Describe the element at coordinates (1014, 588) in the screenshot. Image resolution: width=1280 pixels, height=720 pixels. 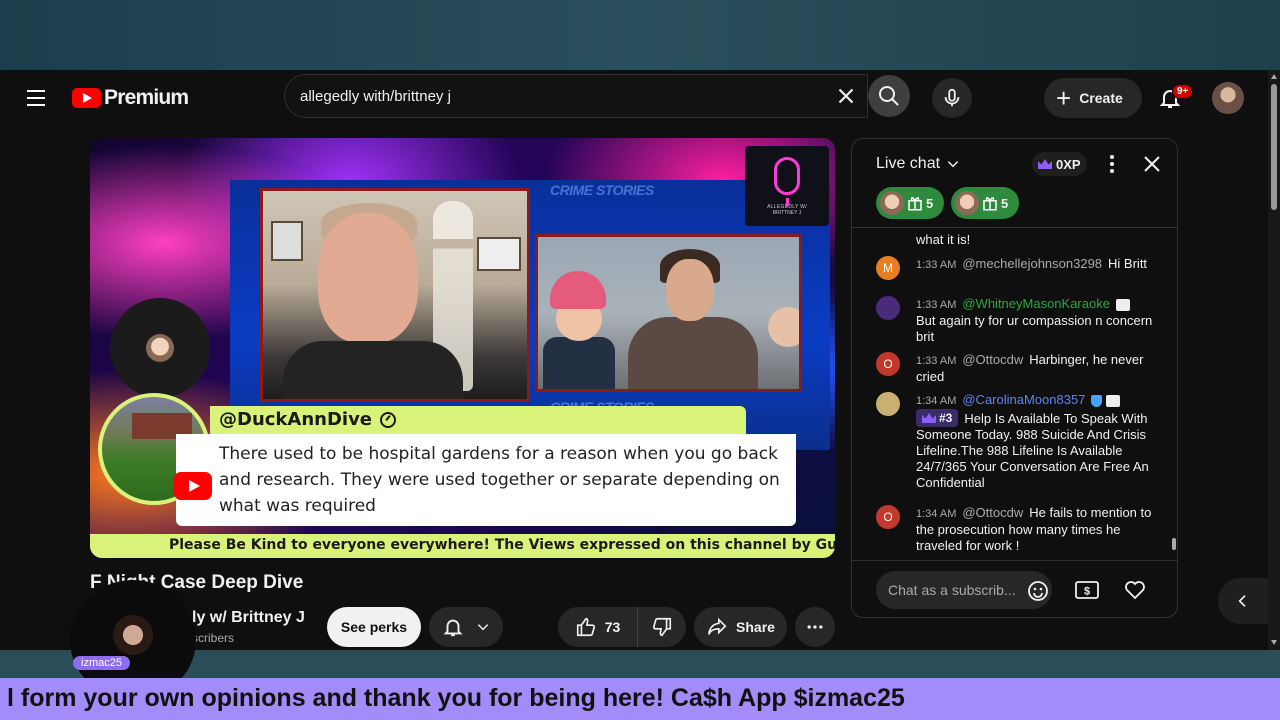
I see `chat-input-area: $` at that location.